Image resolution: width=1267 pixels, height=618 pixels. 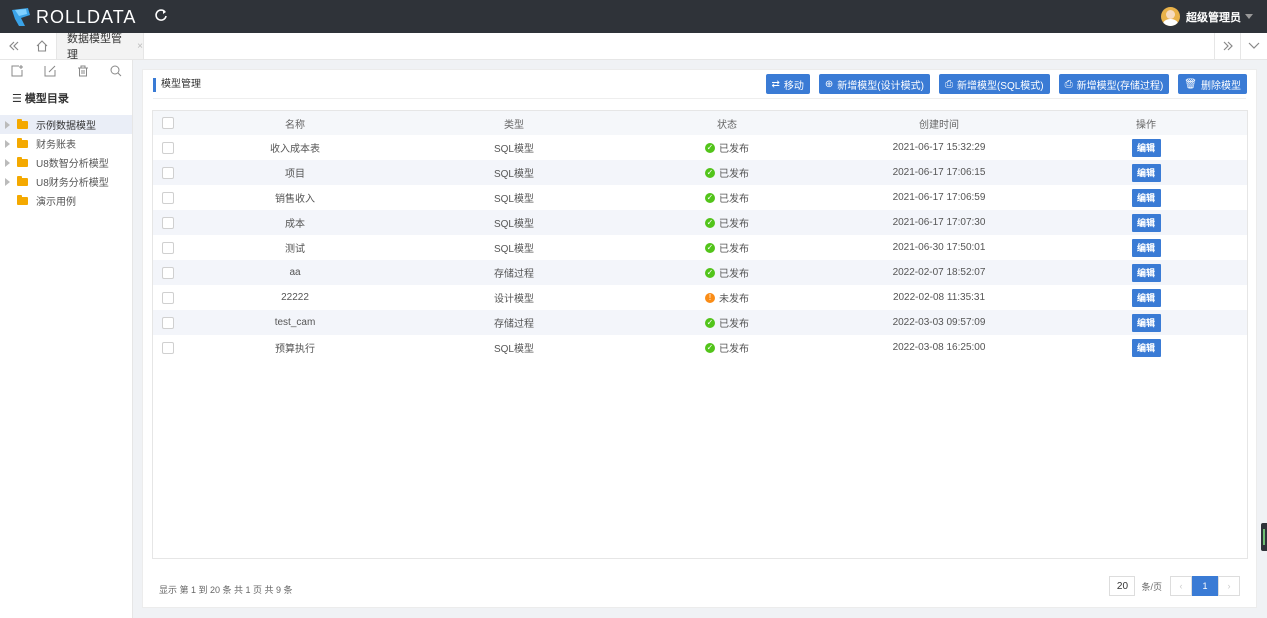 I want to click on sidebar-toolbar, so click(x=66, y=71).